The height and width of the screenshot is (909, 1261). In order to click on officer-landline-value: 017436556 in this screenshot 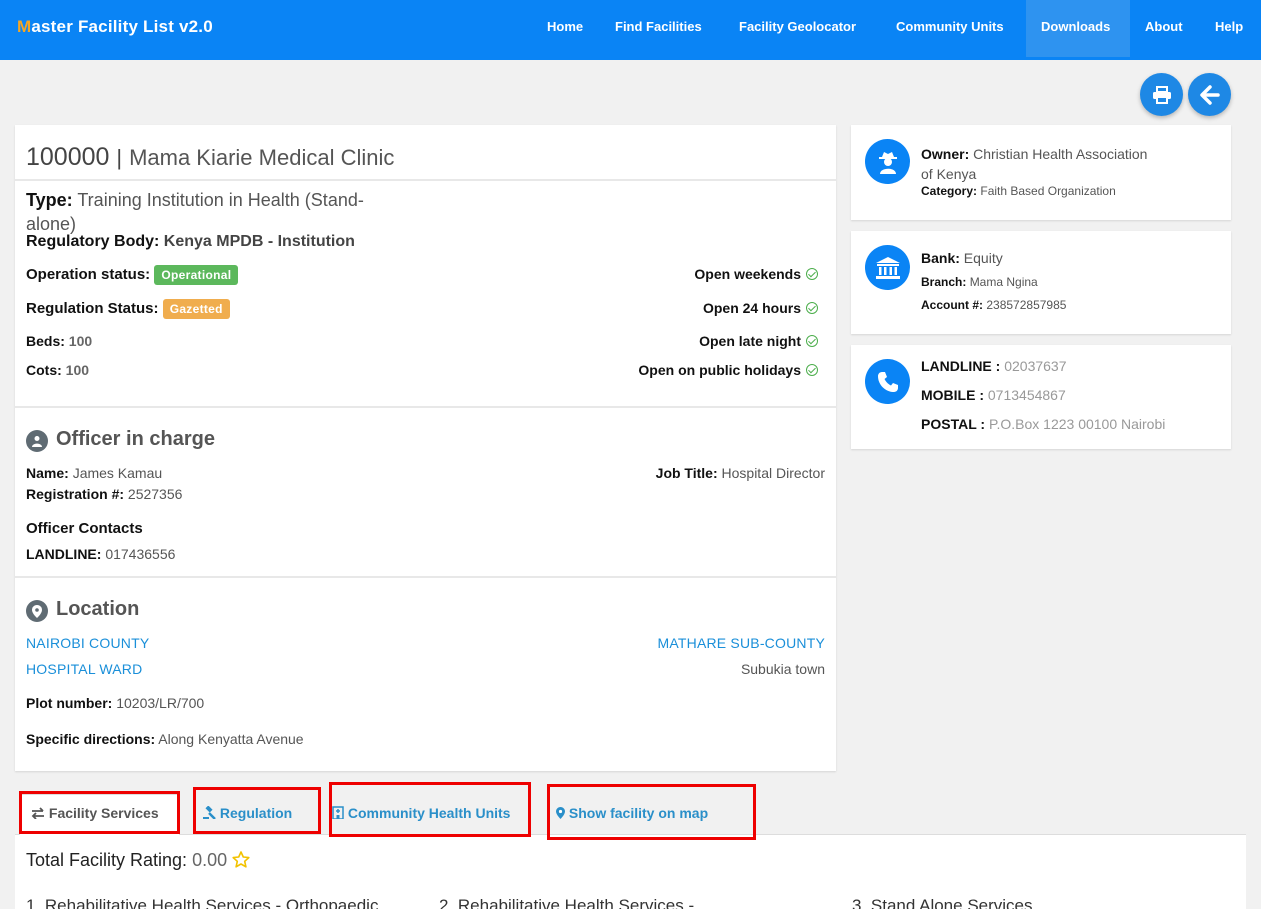, I will do `click(140, 554)`.